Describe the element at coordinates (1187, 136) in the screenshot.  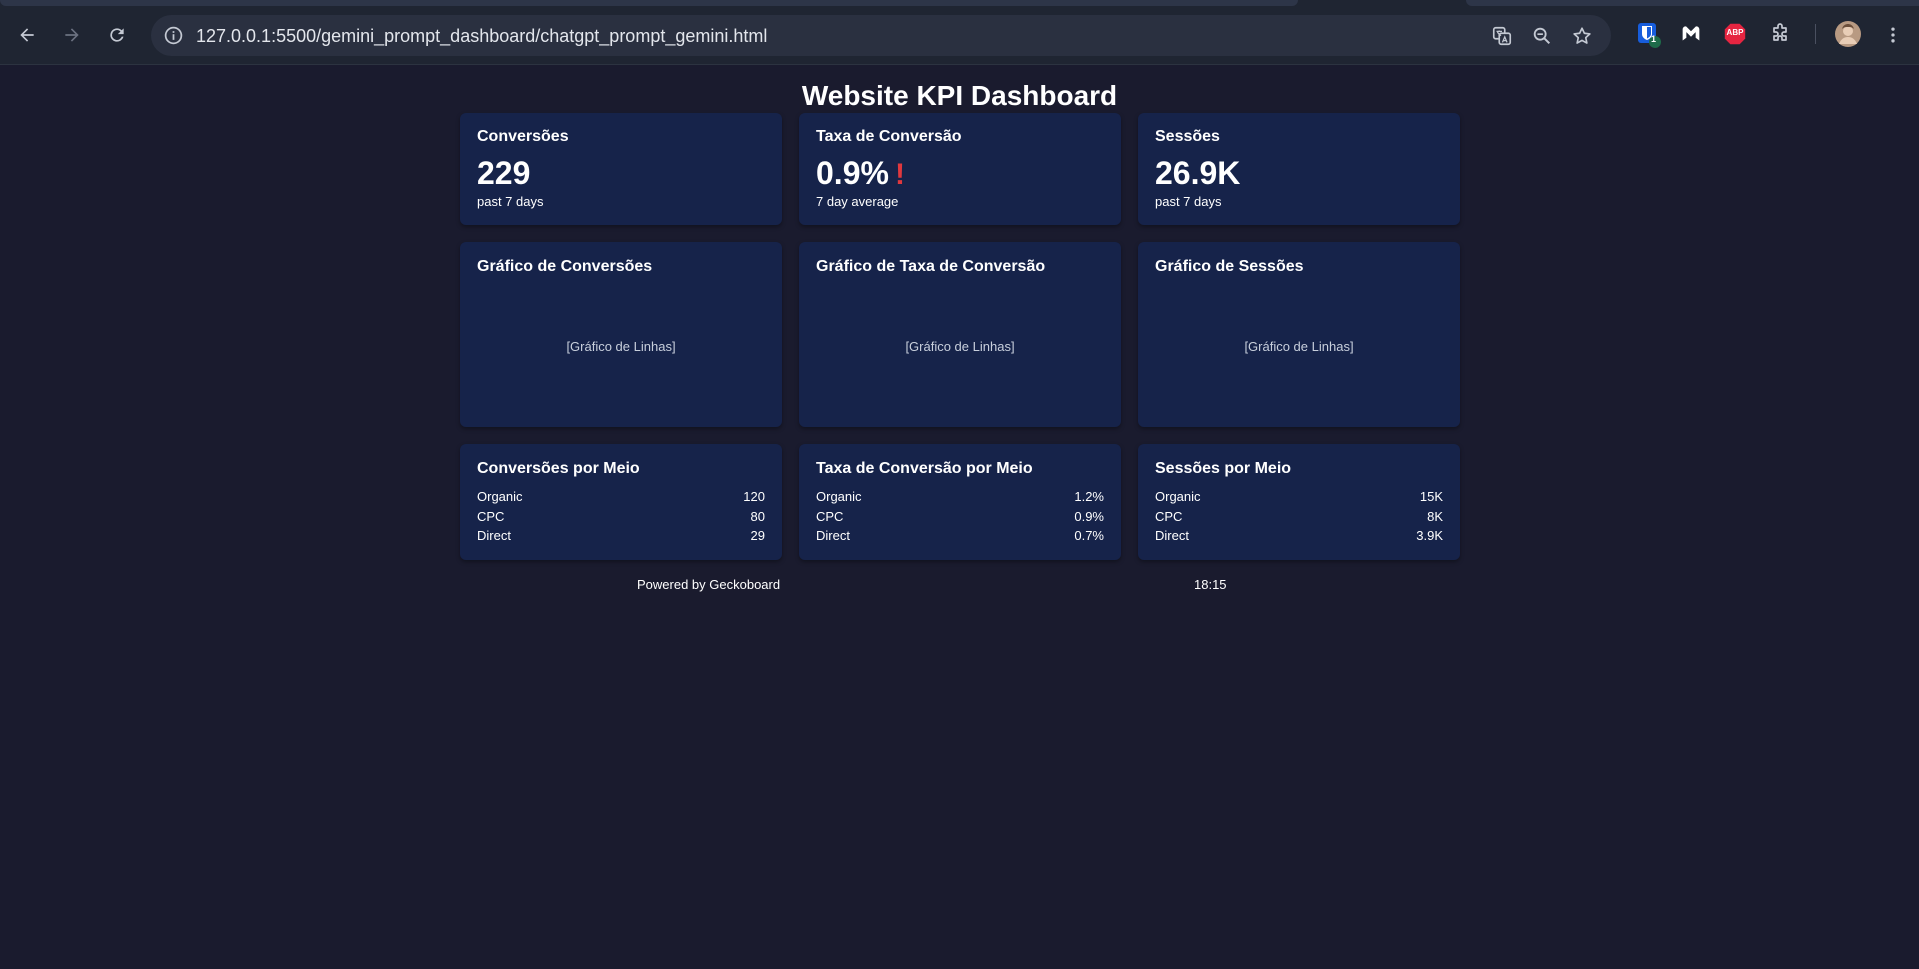
I see `card-title: Sessões` at that location.